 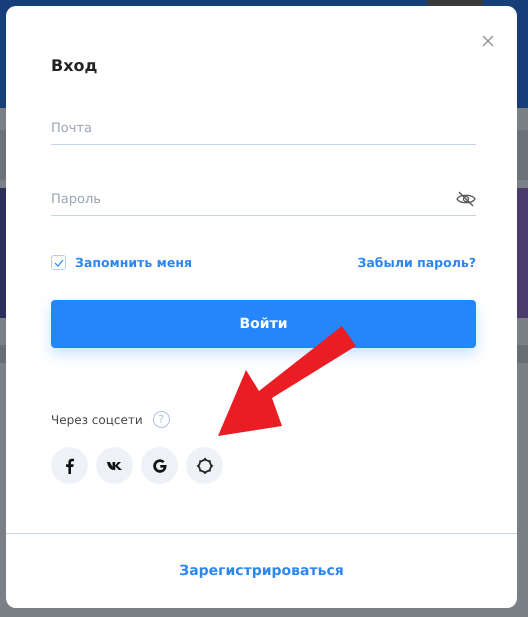 I want to click on check-icon, so click(x=59, y=262).